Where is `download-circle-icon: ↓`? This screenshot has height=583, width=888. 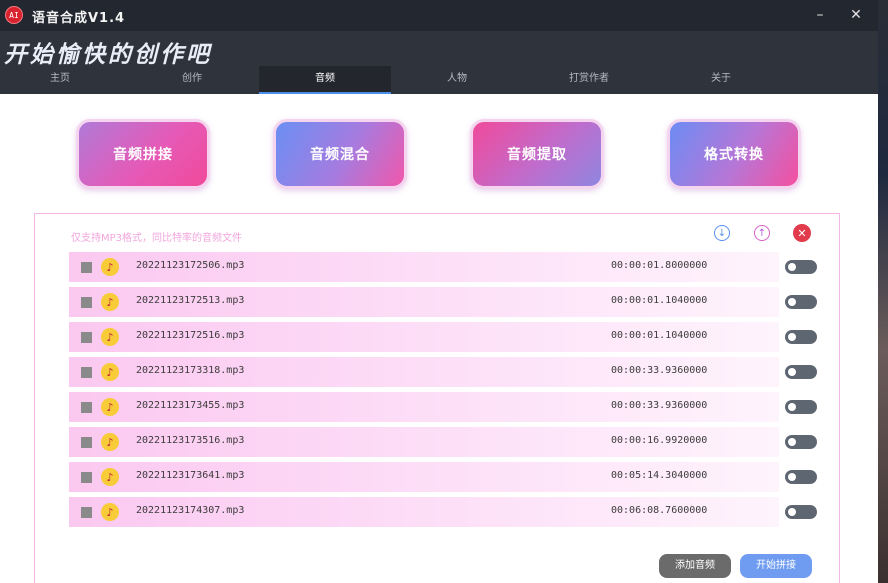
download-circle-icon: ↓ is located at coordinates (722, 233).